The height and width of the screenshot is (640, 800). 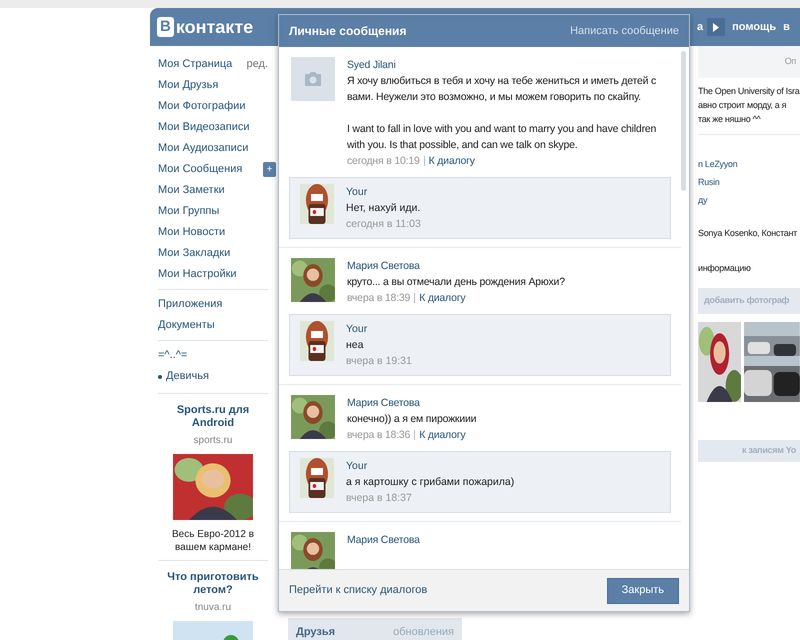 I want to click on close-button: Закрыть, so click(x=642, y=591).